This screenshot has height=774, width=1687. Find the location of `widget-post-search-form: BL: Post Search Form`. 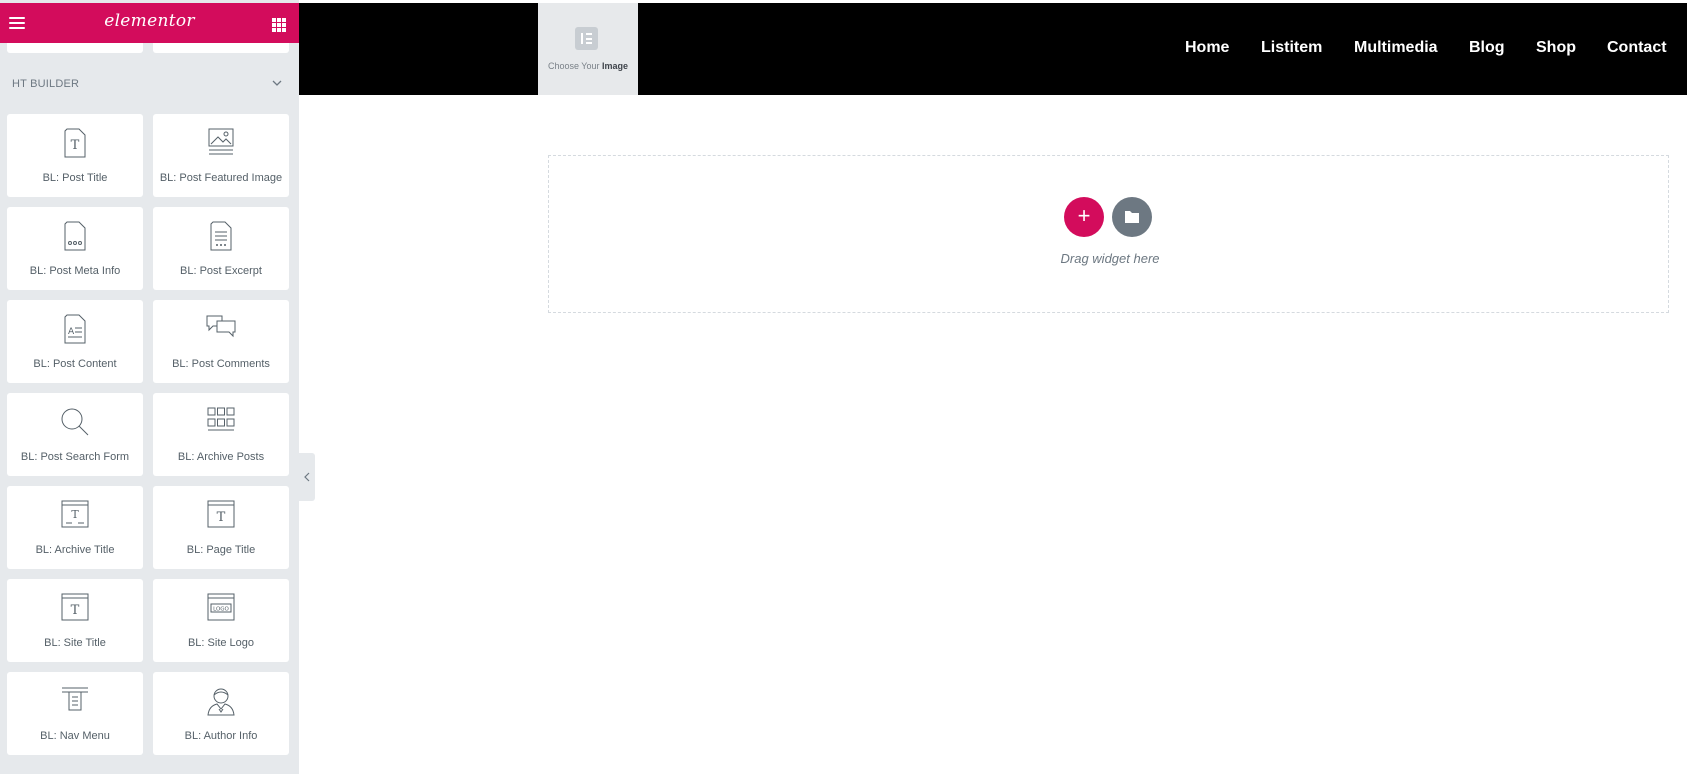

widget-post-search-form: BL: Post Search Form is located at coordinates (75, 434).